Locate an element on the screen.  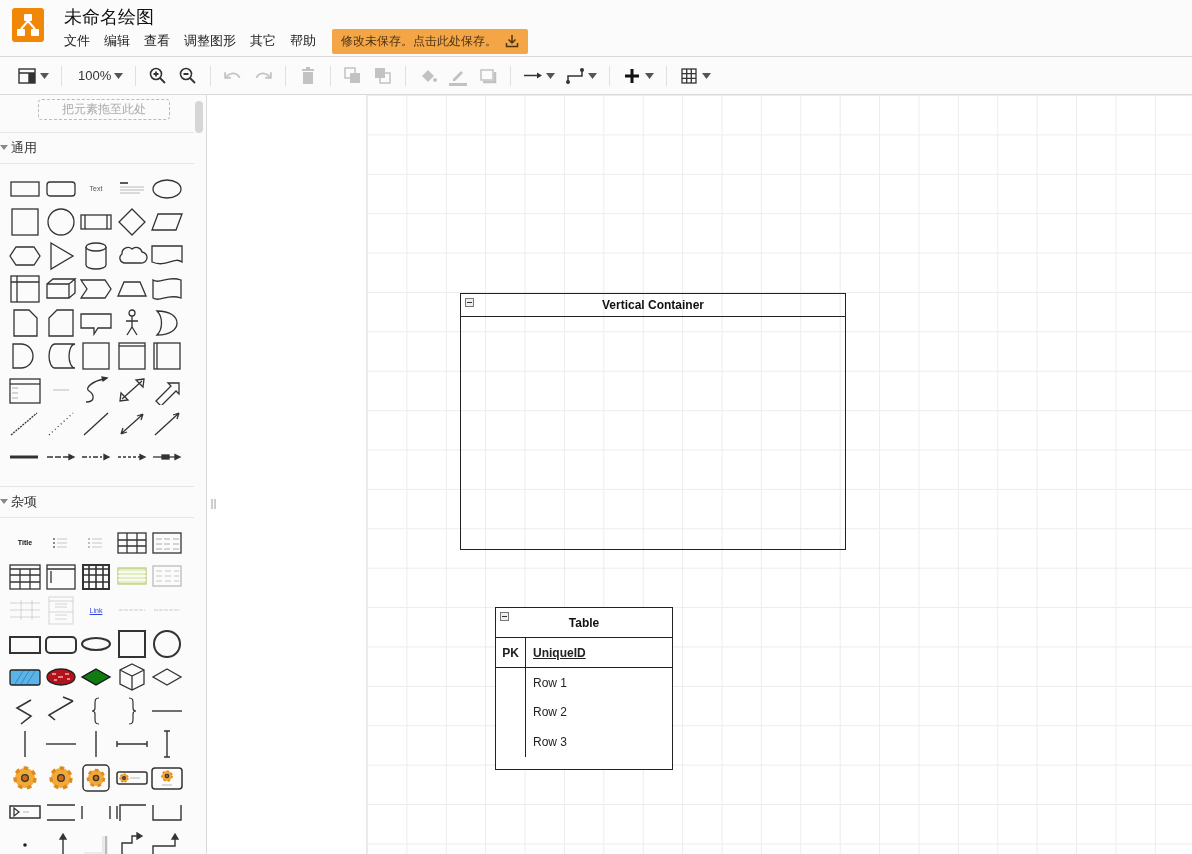
zoom-dropdown: 100% is located at coordinates (99, 75).